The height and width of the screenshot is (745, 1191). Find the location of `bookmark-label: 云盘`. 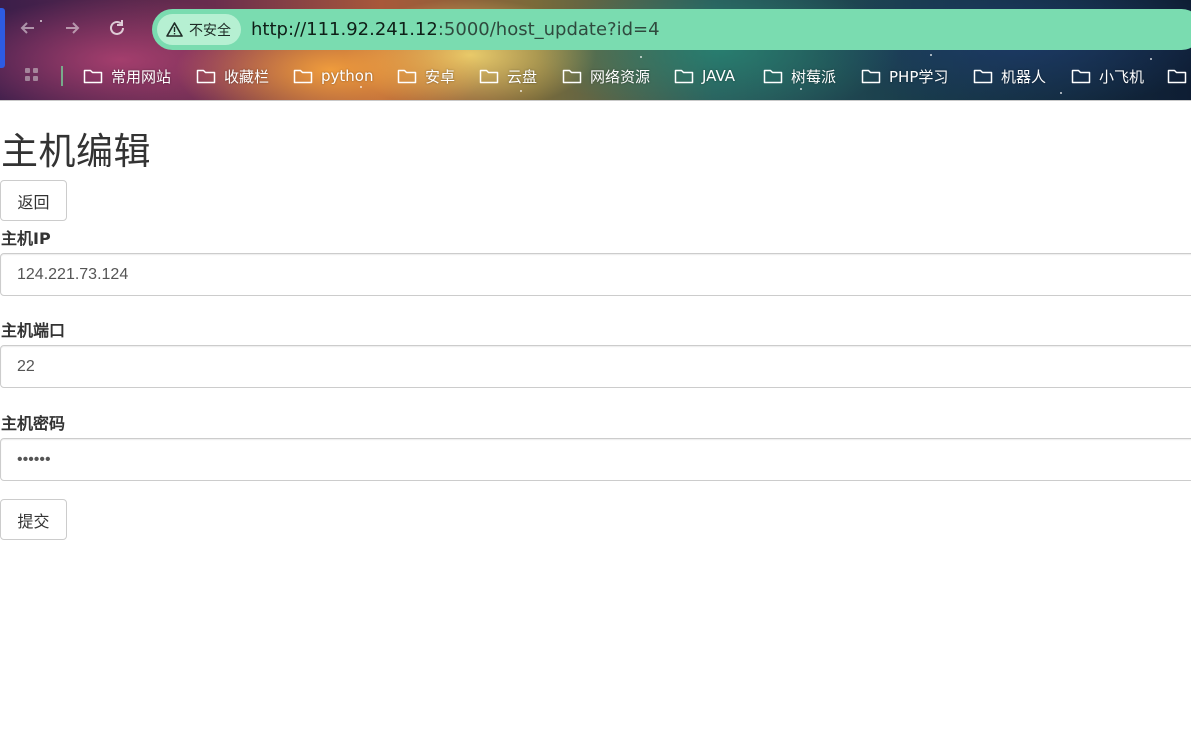

bookmark-label: 云盘 is located at coordinates (522, 76).